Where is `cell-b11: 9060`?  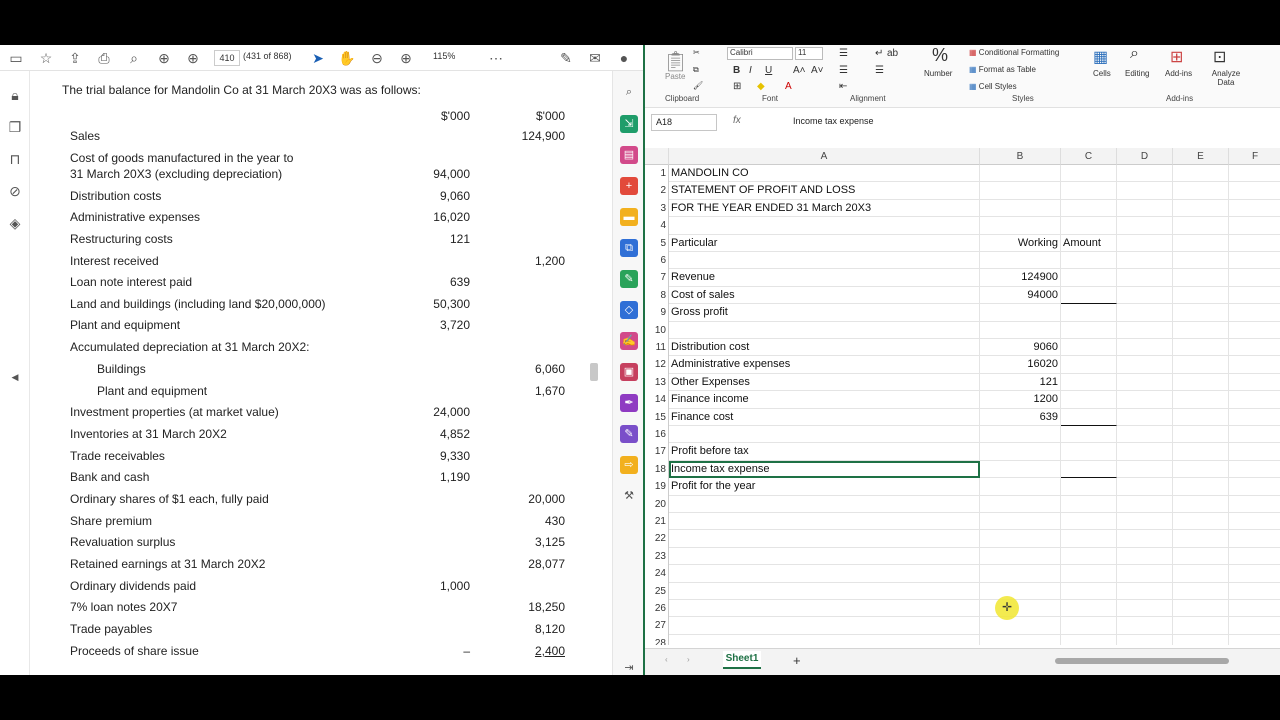
cell-b11: 9060 is located at coordinates (1020, 348).